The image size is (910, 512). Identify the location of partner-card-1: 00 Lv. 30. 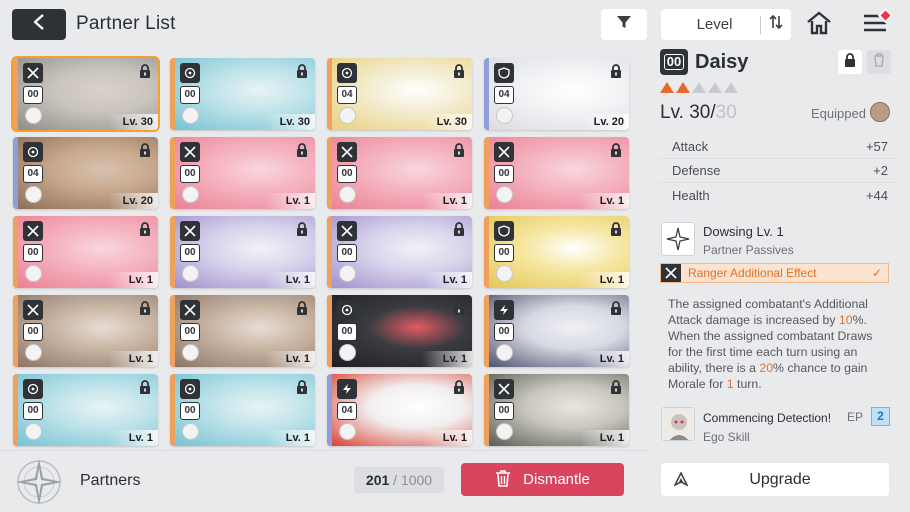
(85, 94).